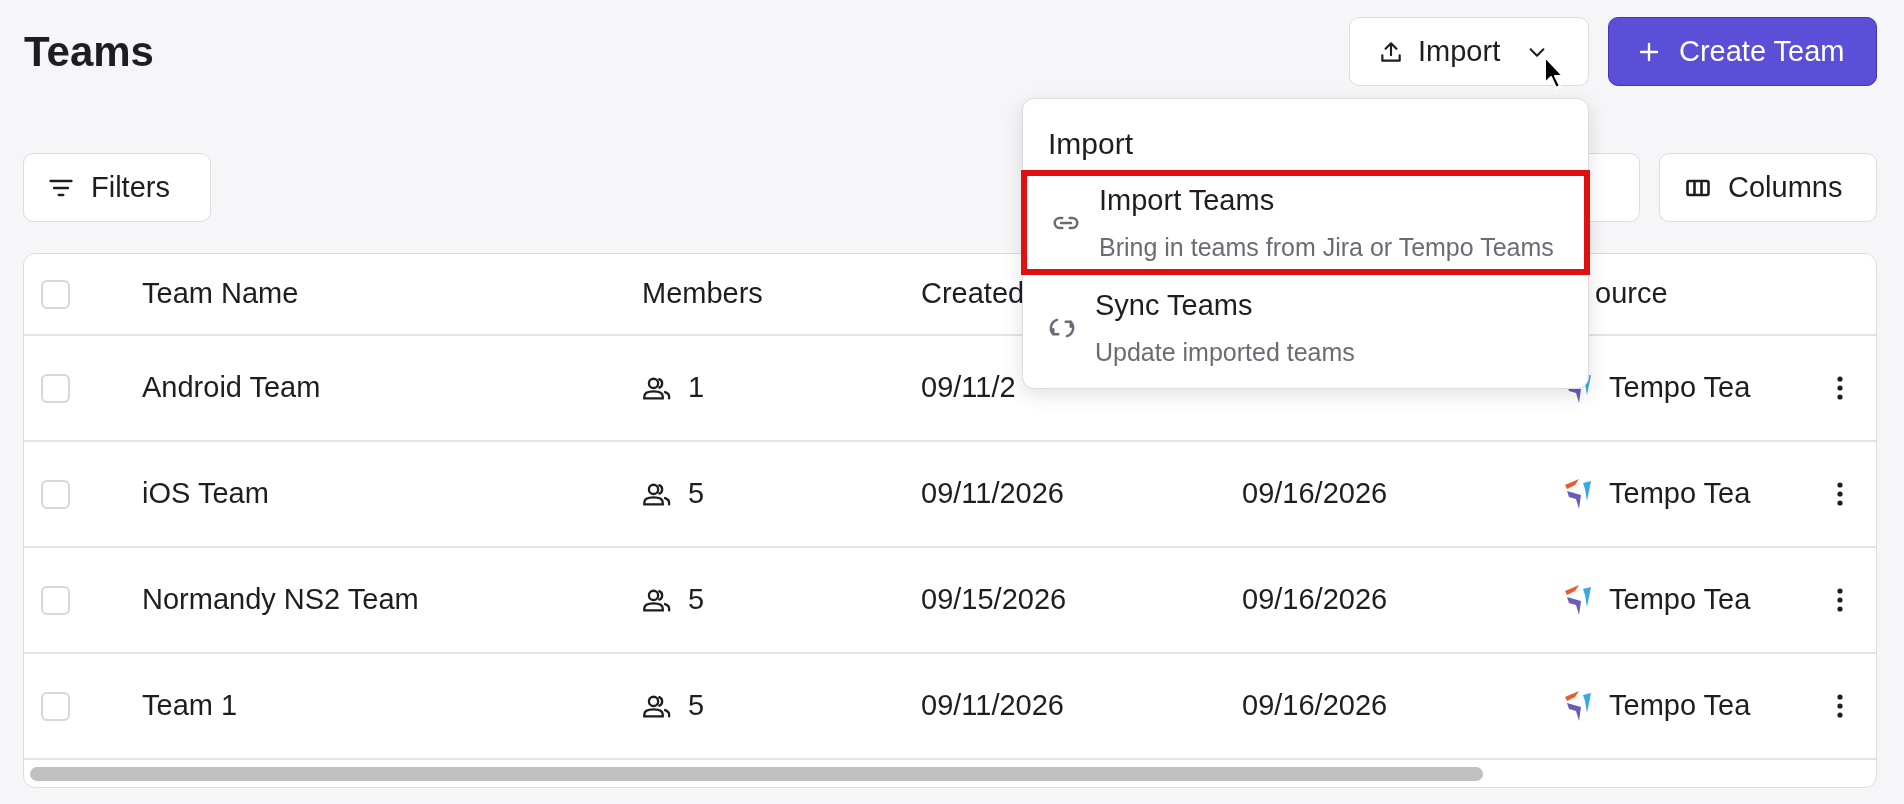 This screenshot has width=1904, height=804. Describe the element at coordinates (1326, 247) in the screenshot. I see `menu-item-description: Bring in teams from Jira or Tempo Teams` at that location.